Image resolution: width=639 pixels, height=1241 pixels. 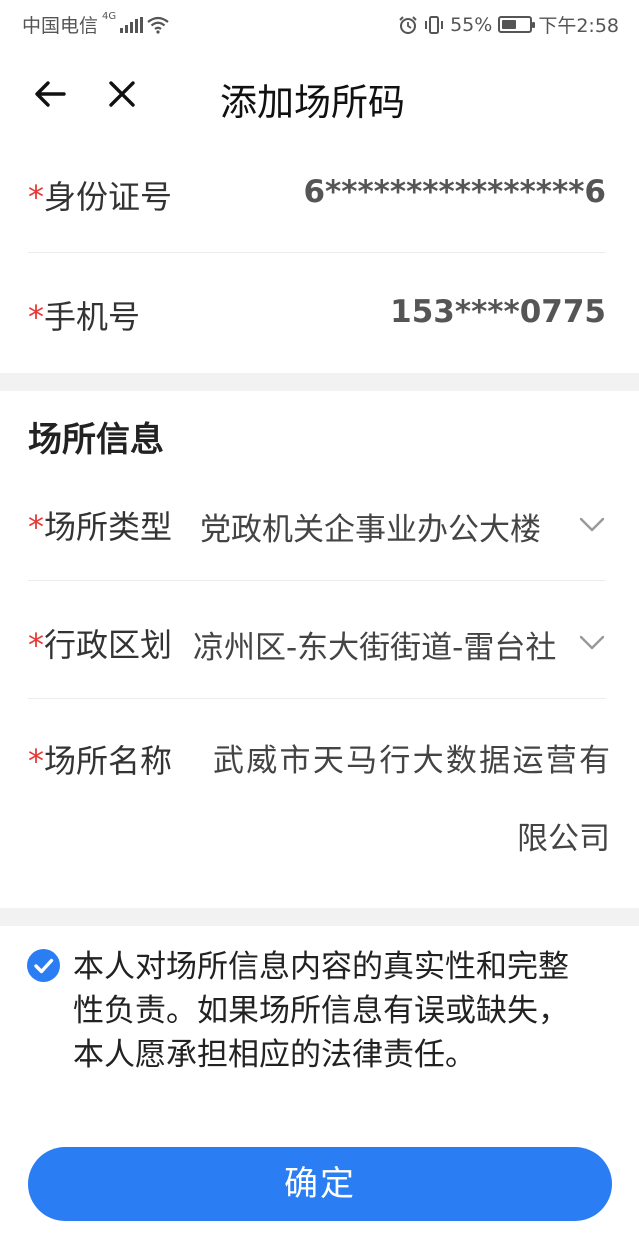 What do you see at coordinates (50, 94) in the screenshot?
I see `arrow-left-icon` at bounding box center [50, 94].